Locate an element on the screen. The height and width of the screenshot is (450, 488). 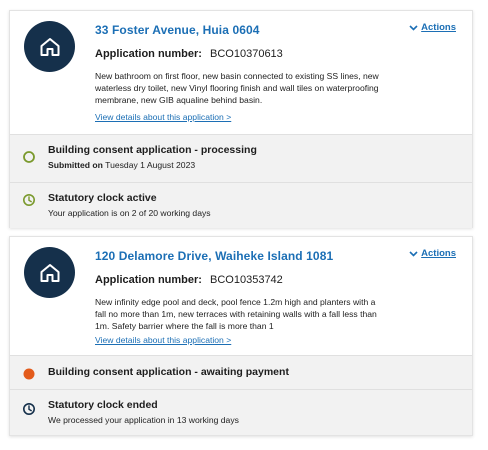
clock-title: Statutory clock active is located at coordinates (102, 198).